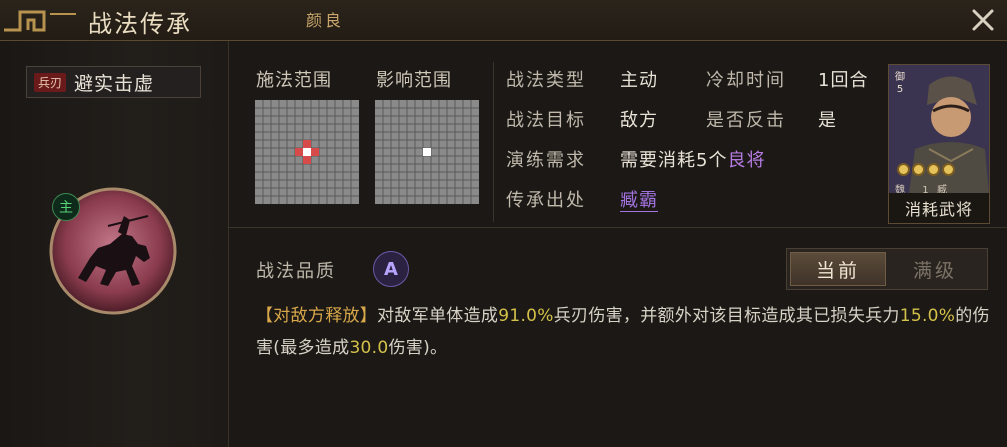 The width and height of the screenshot is (1007, 447). What do you see at coordinates (617, 227) in the screenshot?
I see `horizontal-divider` at bounding box center [617, 227].